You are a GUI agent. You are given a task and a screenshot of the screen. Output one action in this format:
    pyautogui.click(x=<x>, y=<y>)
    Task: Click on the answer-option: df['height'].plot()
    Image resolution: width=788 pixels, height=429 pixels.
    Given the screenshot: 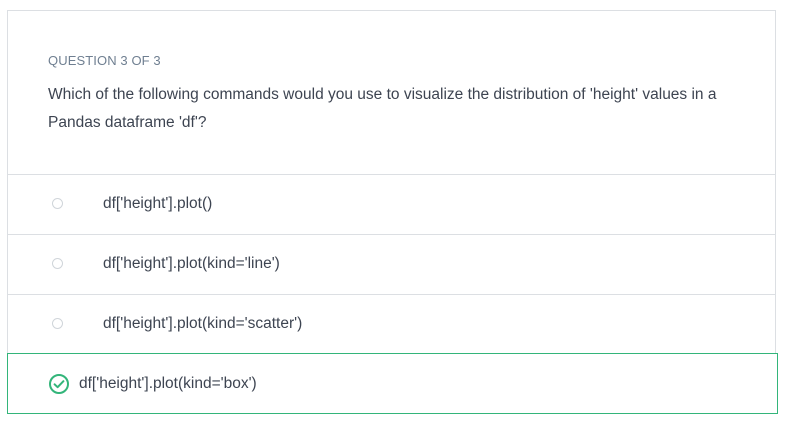 What is the action you would take?
    pyautogui.click(x=391, y=204)
    